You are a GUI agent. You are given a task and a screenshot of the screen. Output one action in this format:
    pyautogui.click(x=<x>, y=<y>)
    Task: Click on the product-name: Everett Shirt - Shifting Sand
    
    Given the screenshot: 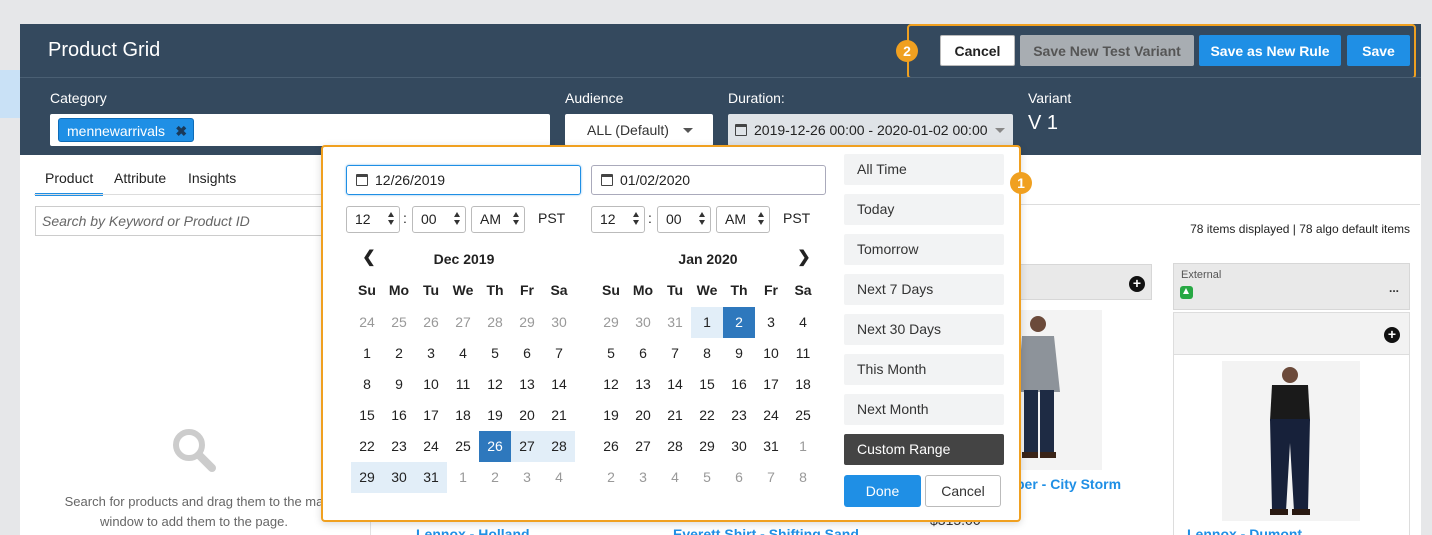 What is the action you would take?
    pyautogui.click(x=766, y=530)
    